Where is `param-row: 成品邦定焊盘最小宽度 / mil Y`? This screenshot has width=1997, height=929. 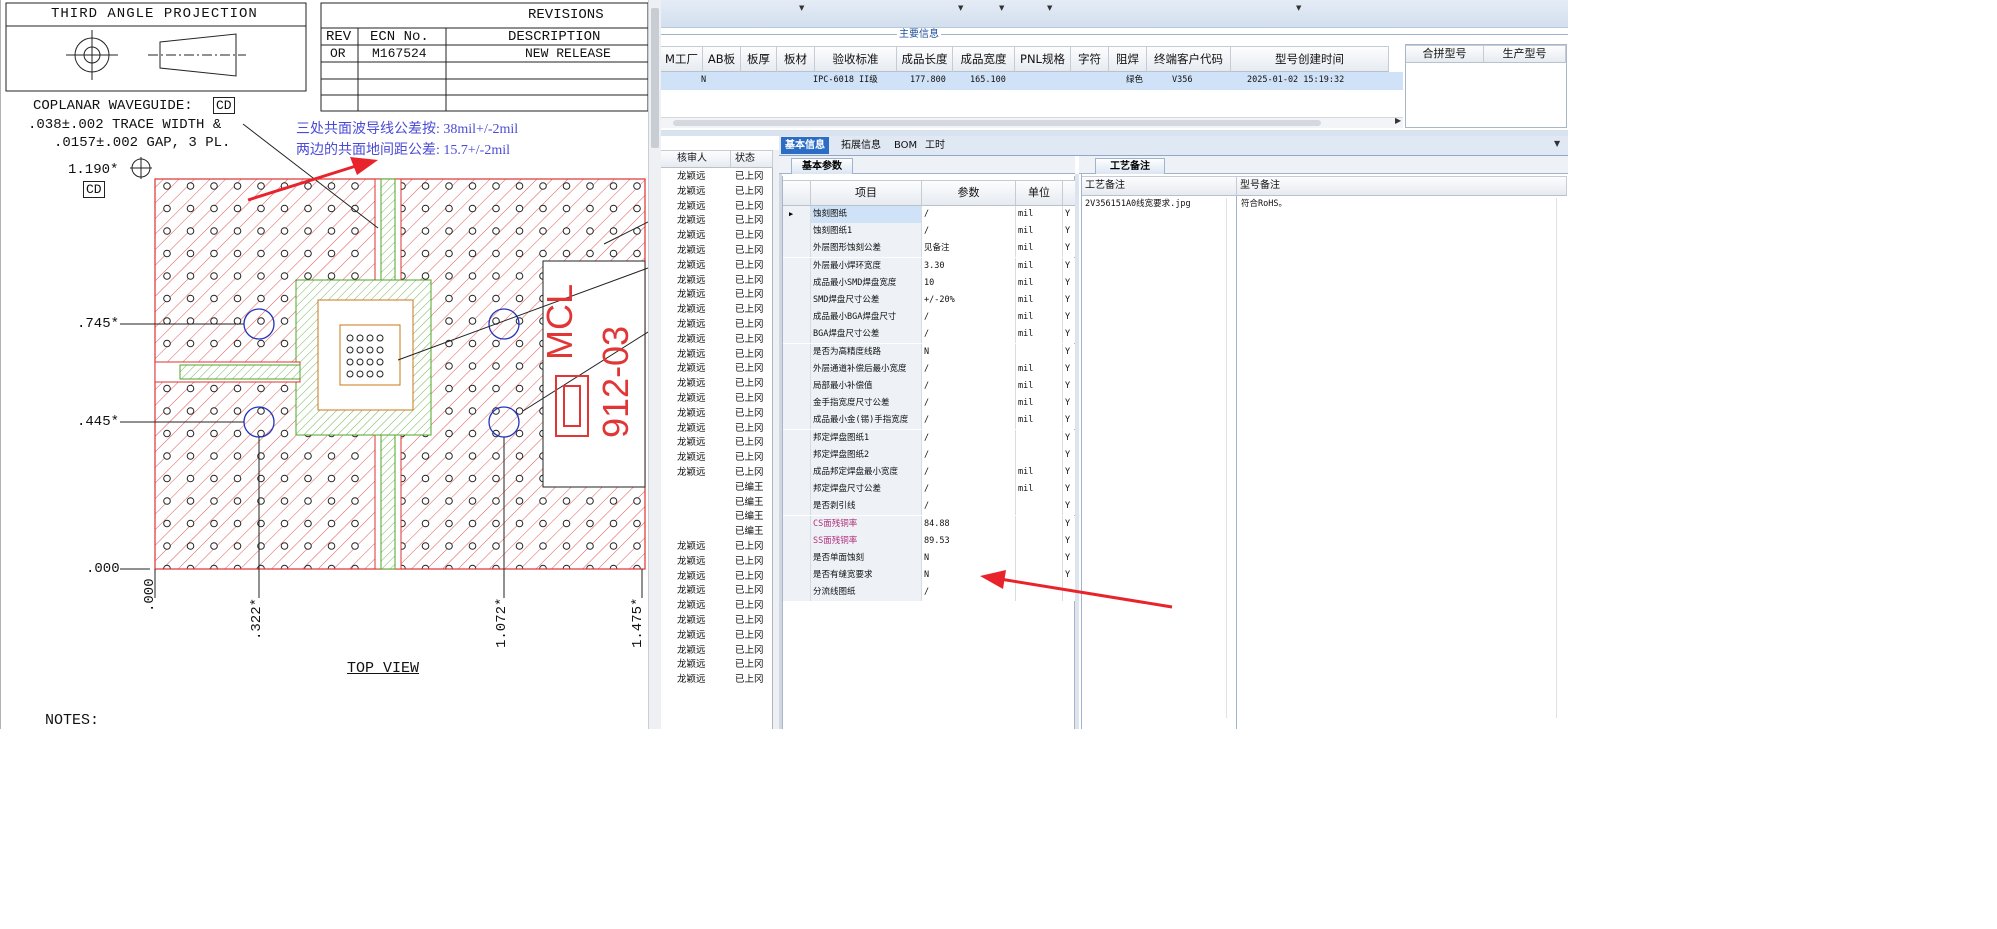
param-row: 成品邦定焊盘最小宽度 / mil Y is located at coordinates (929, 472).